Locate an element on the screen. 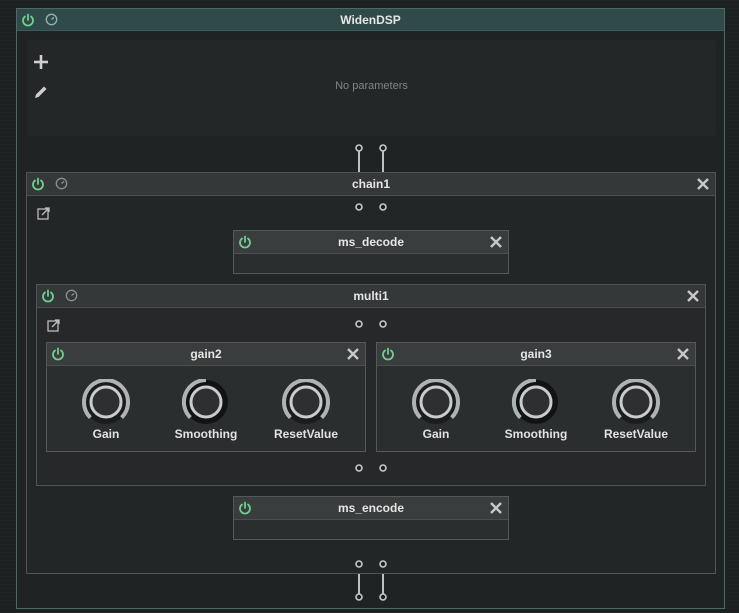 Image resolution: width=739 pixels, height=613 pixels. ms-encode-body is located at coordinates (371, 529).